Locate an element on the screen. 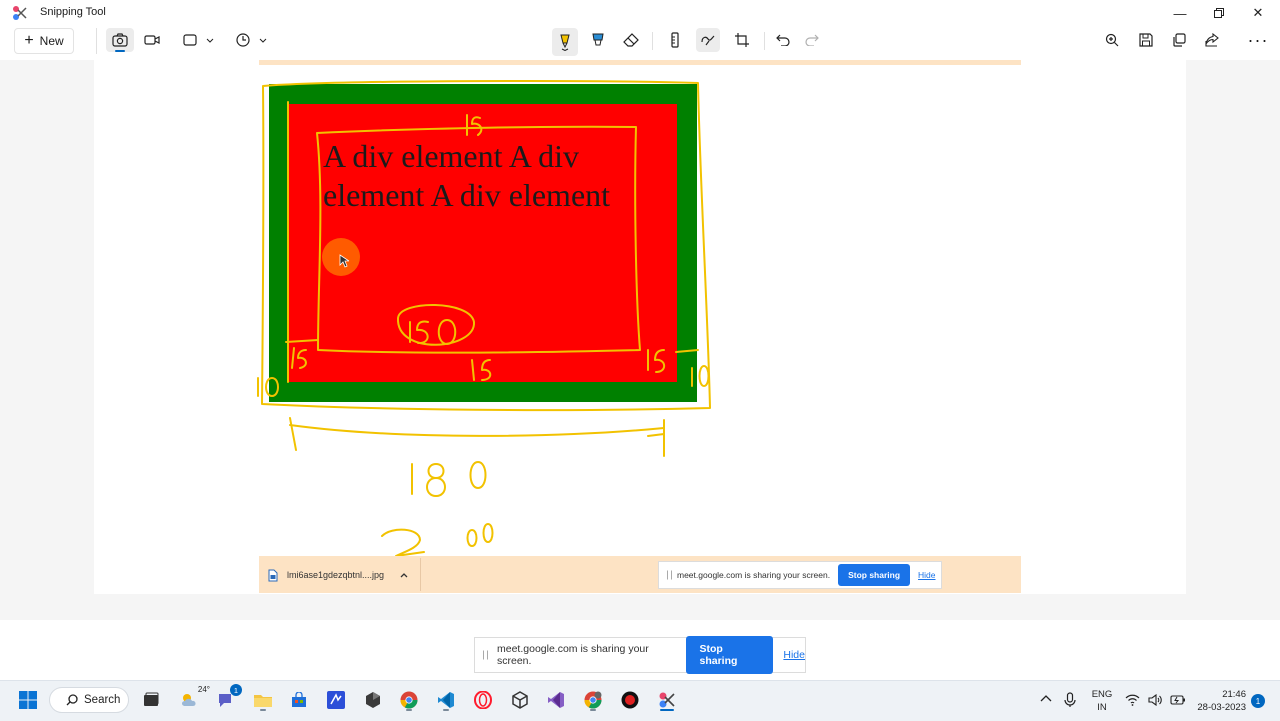 Image resolution: width=1280 pixels, height=721 pixels. snip-mode-button is located at coordinates (120, 40).